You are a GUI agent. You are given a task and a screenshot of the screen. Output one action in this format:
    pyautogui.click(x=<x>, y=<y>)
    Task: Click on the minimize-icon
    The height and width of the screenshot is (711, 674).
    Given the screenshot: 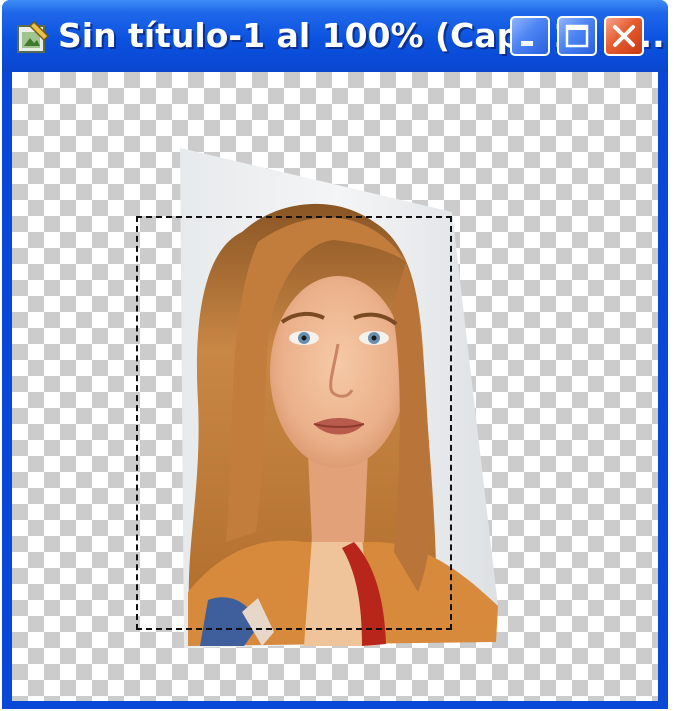 What is the action you would take?
    pyautogui.click(x=527, y=43)
    